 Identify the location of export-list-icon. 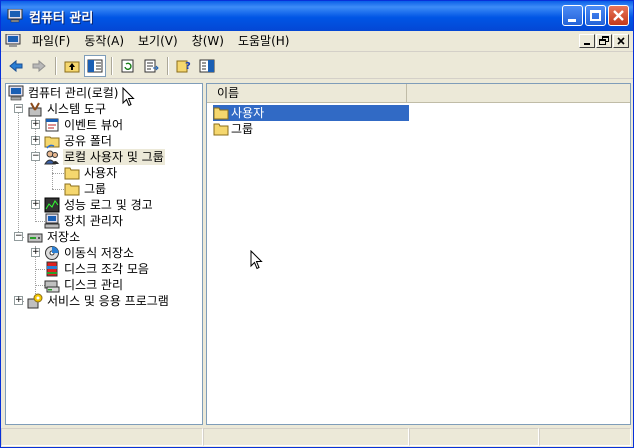
(151, 66).